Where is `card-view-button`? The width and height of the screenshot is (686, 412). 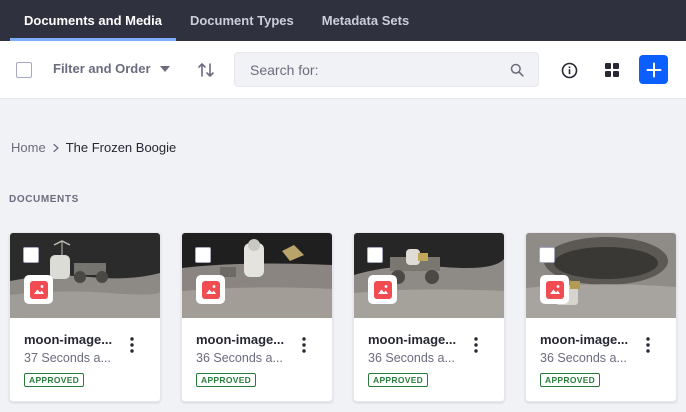 card-view-button is located at coordinates (612, 70).